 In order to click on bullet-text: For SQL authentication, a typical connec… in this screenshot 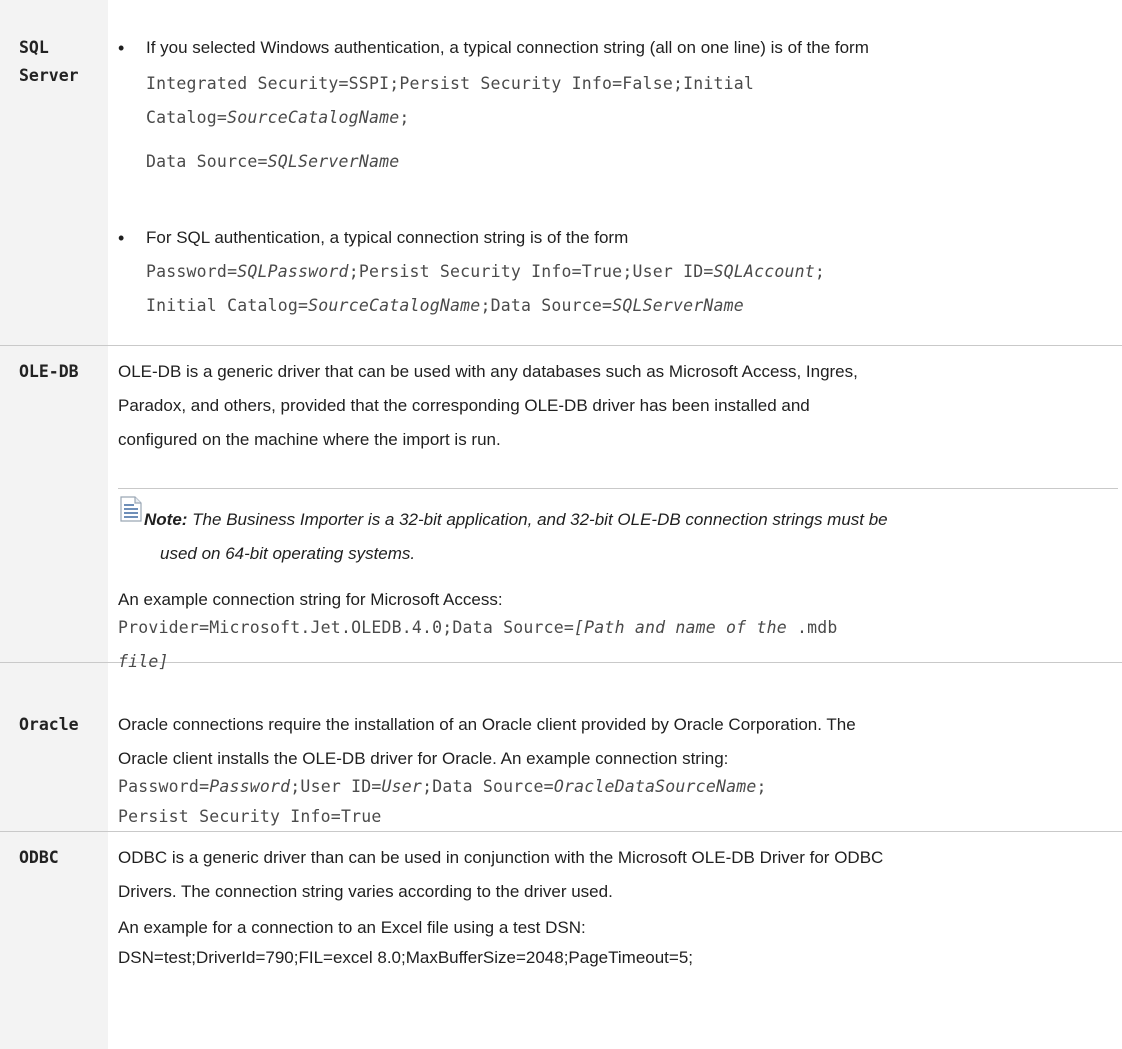, I will do `click(387, 237)`.